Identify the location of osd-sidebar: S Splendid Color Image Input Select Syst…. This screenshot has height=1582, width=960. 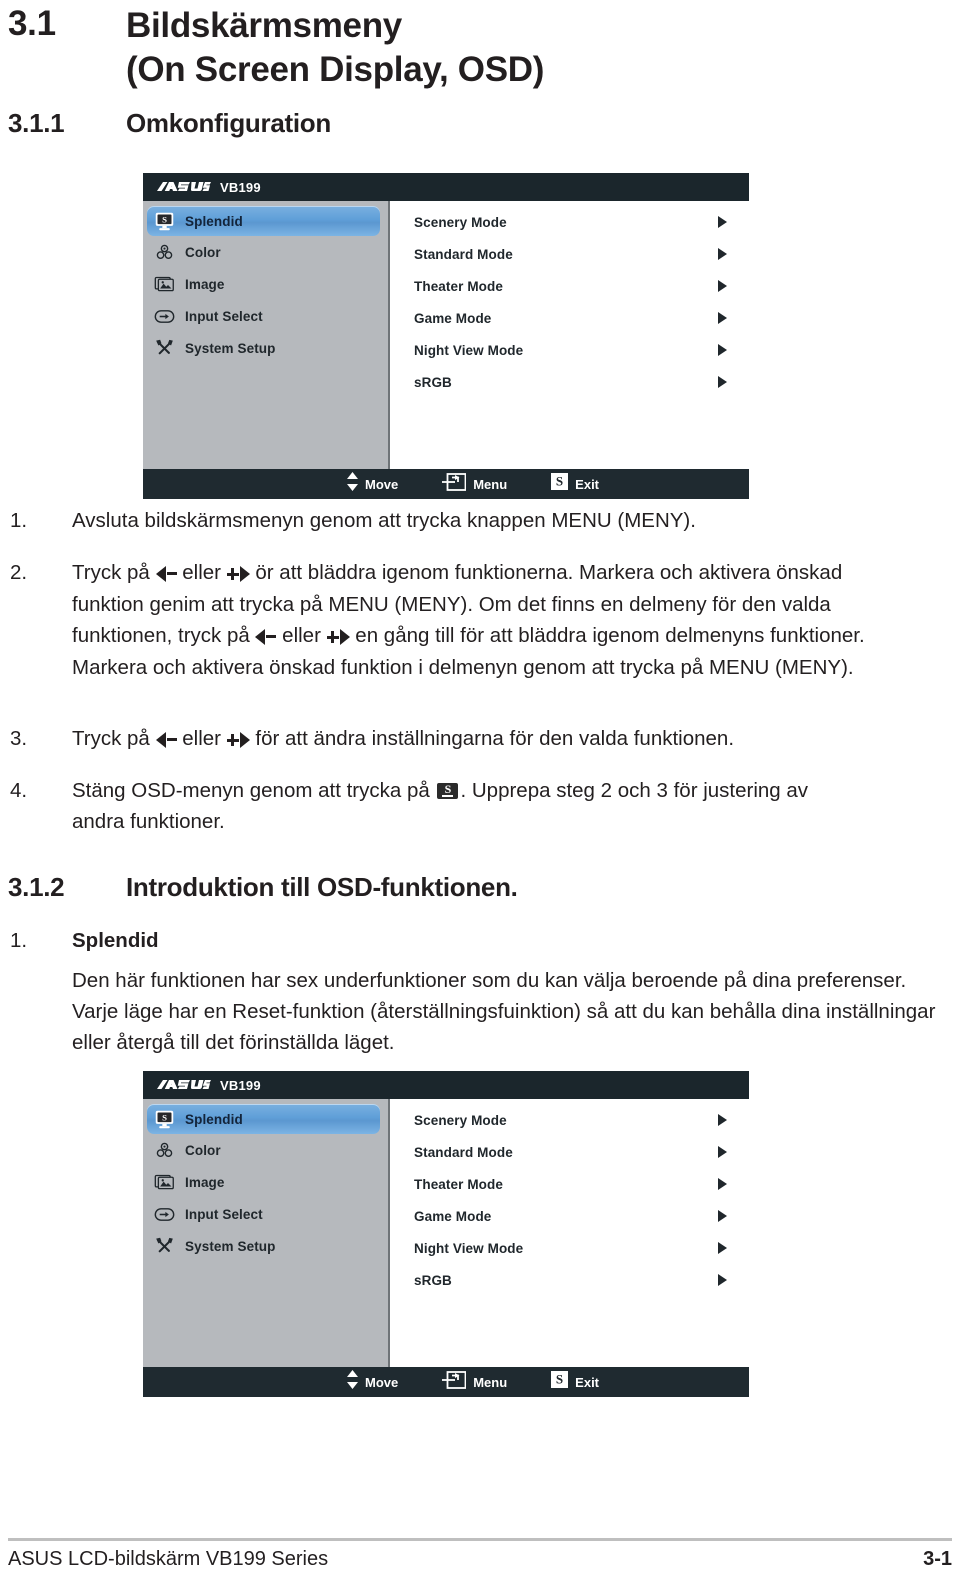
(266, 335).